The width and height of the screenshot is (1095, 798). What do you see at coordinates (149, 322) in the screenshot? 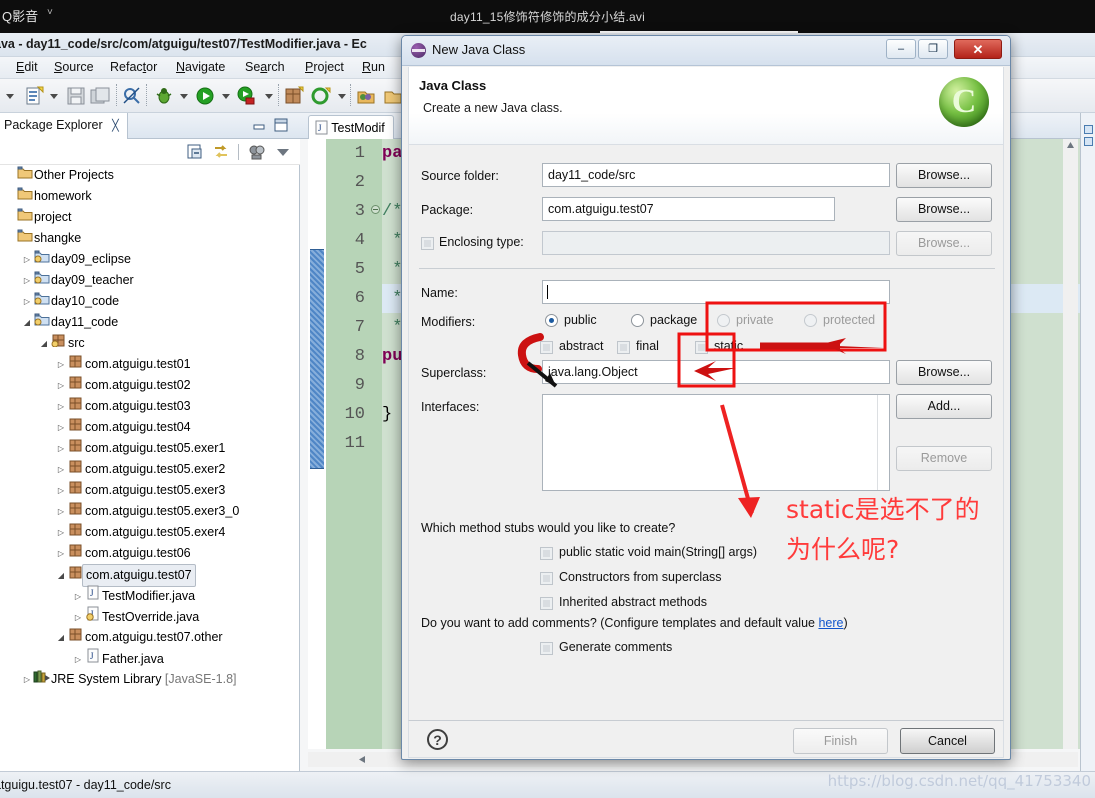
I see `tree-item: day11_code` at bounding box center [149, 322].